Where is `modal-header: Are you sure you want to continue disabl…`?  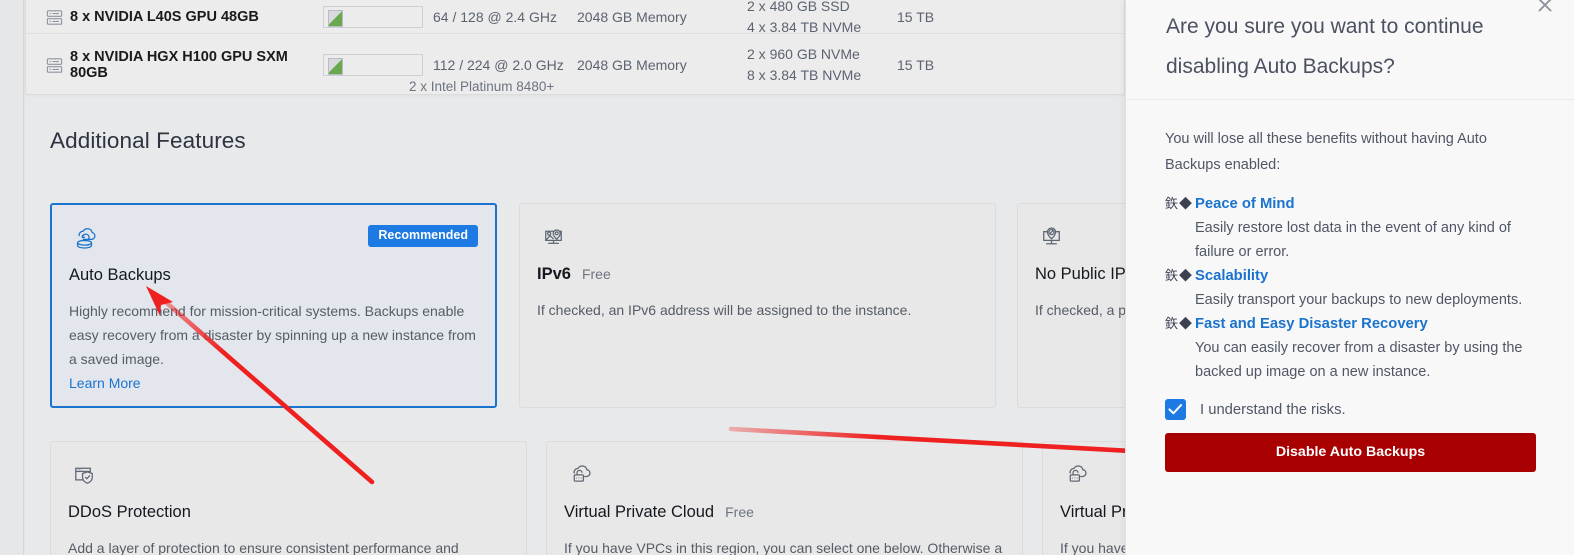 modal-header: Are you sure you want to continue disabl… is located at coordinates (1350, 50).